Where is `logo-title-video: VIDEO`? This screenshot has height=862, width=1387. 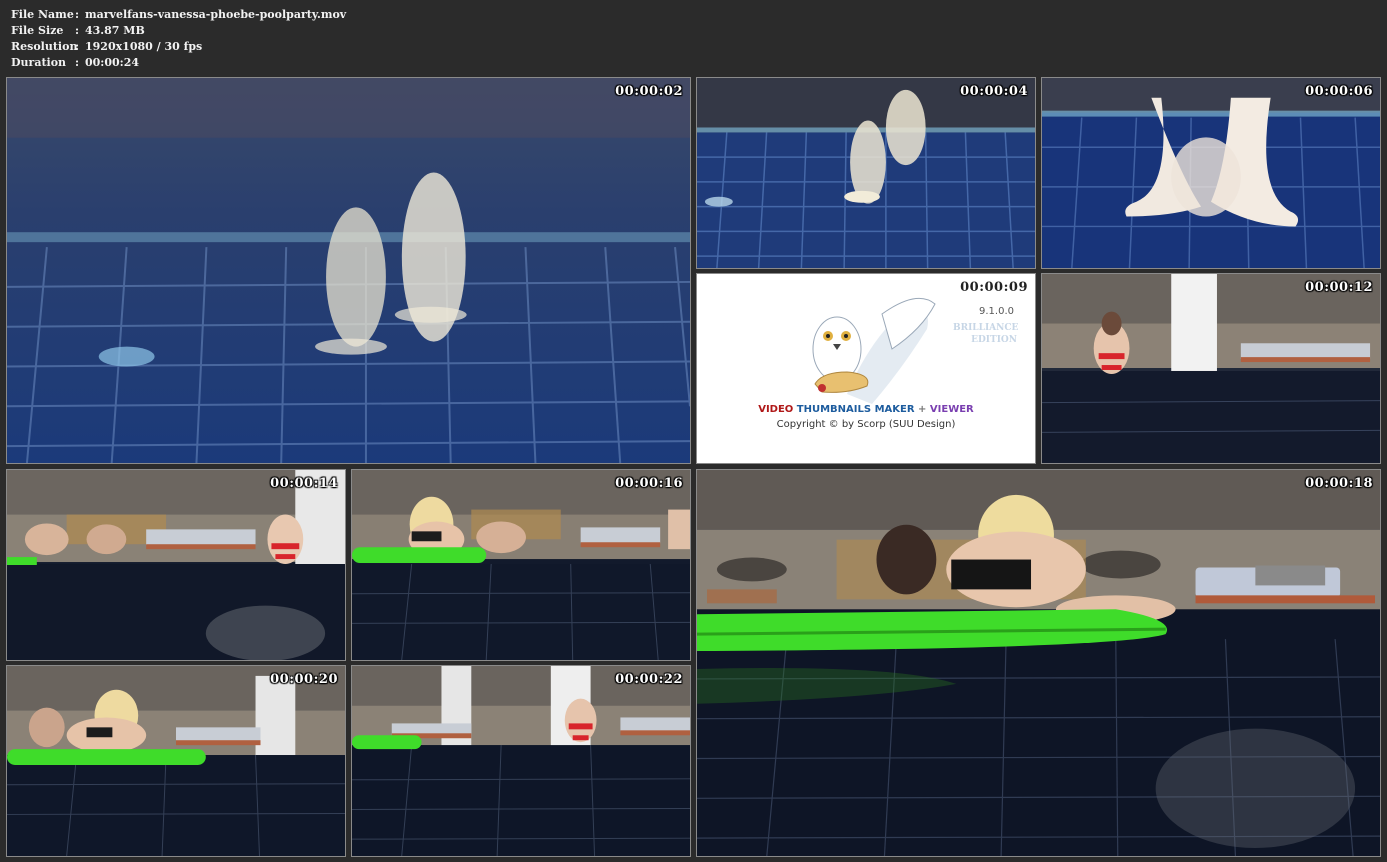 logo-title-video: VIDEO is located at coordinates (776, 409).